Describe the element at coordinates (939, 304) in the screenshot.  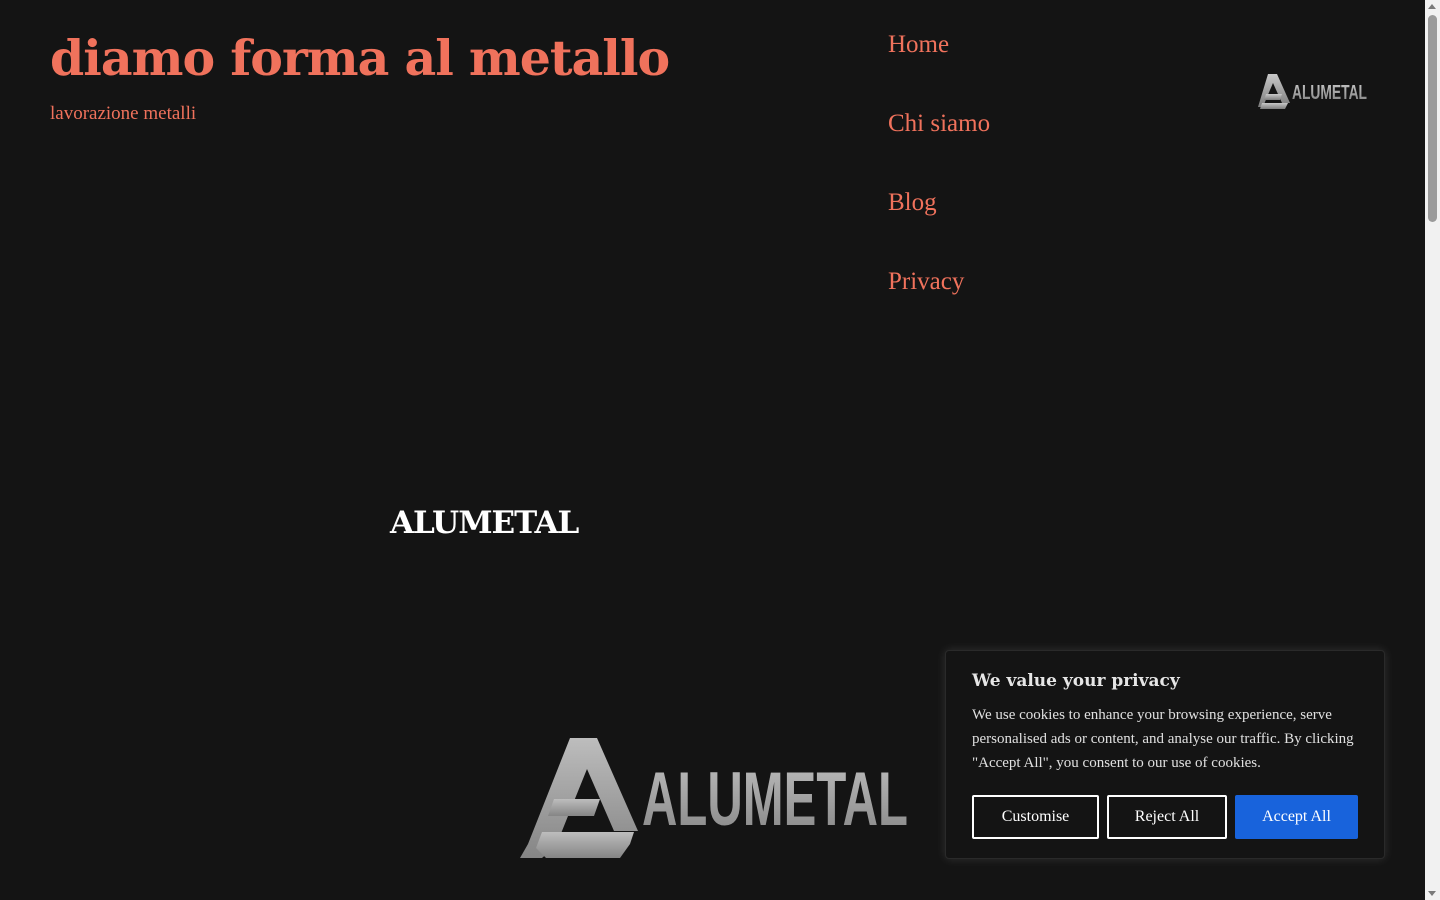
I see `nav-item-privacy: Privacy` at that location.